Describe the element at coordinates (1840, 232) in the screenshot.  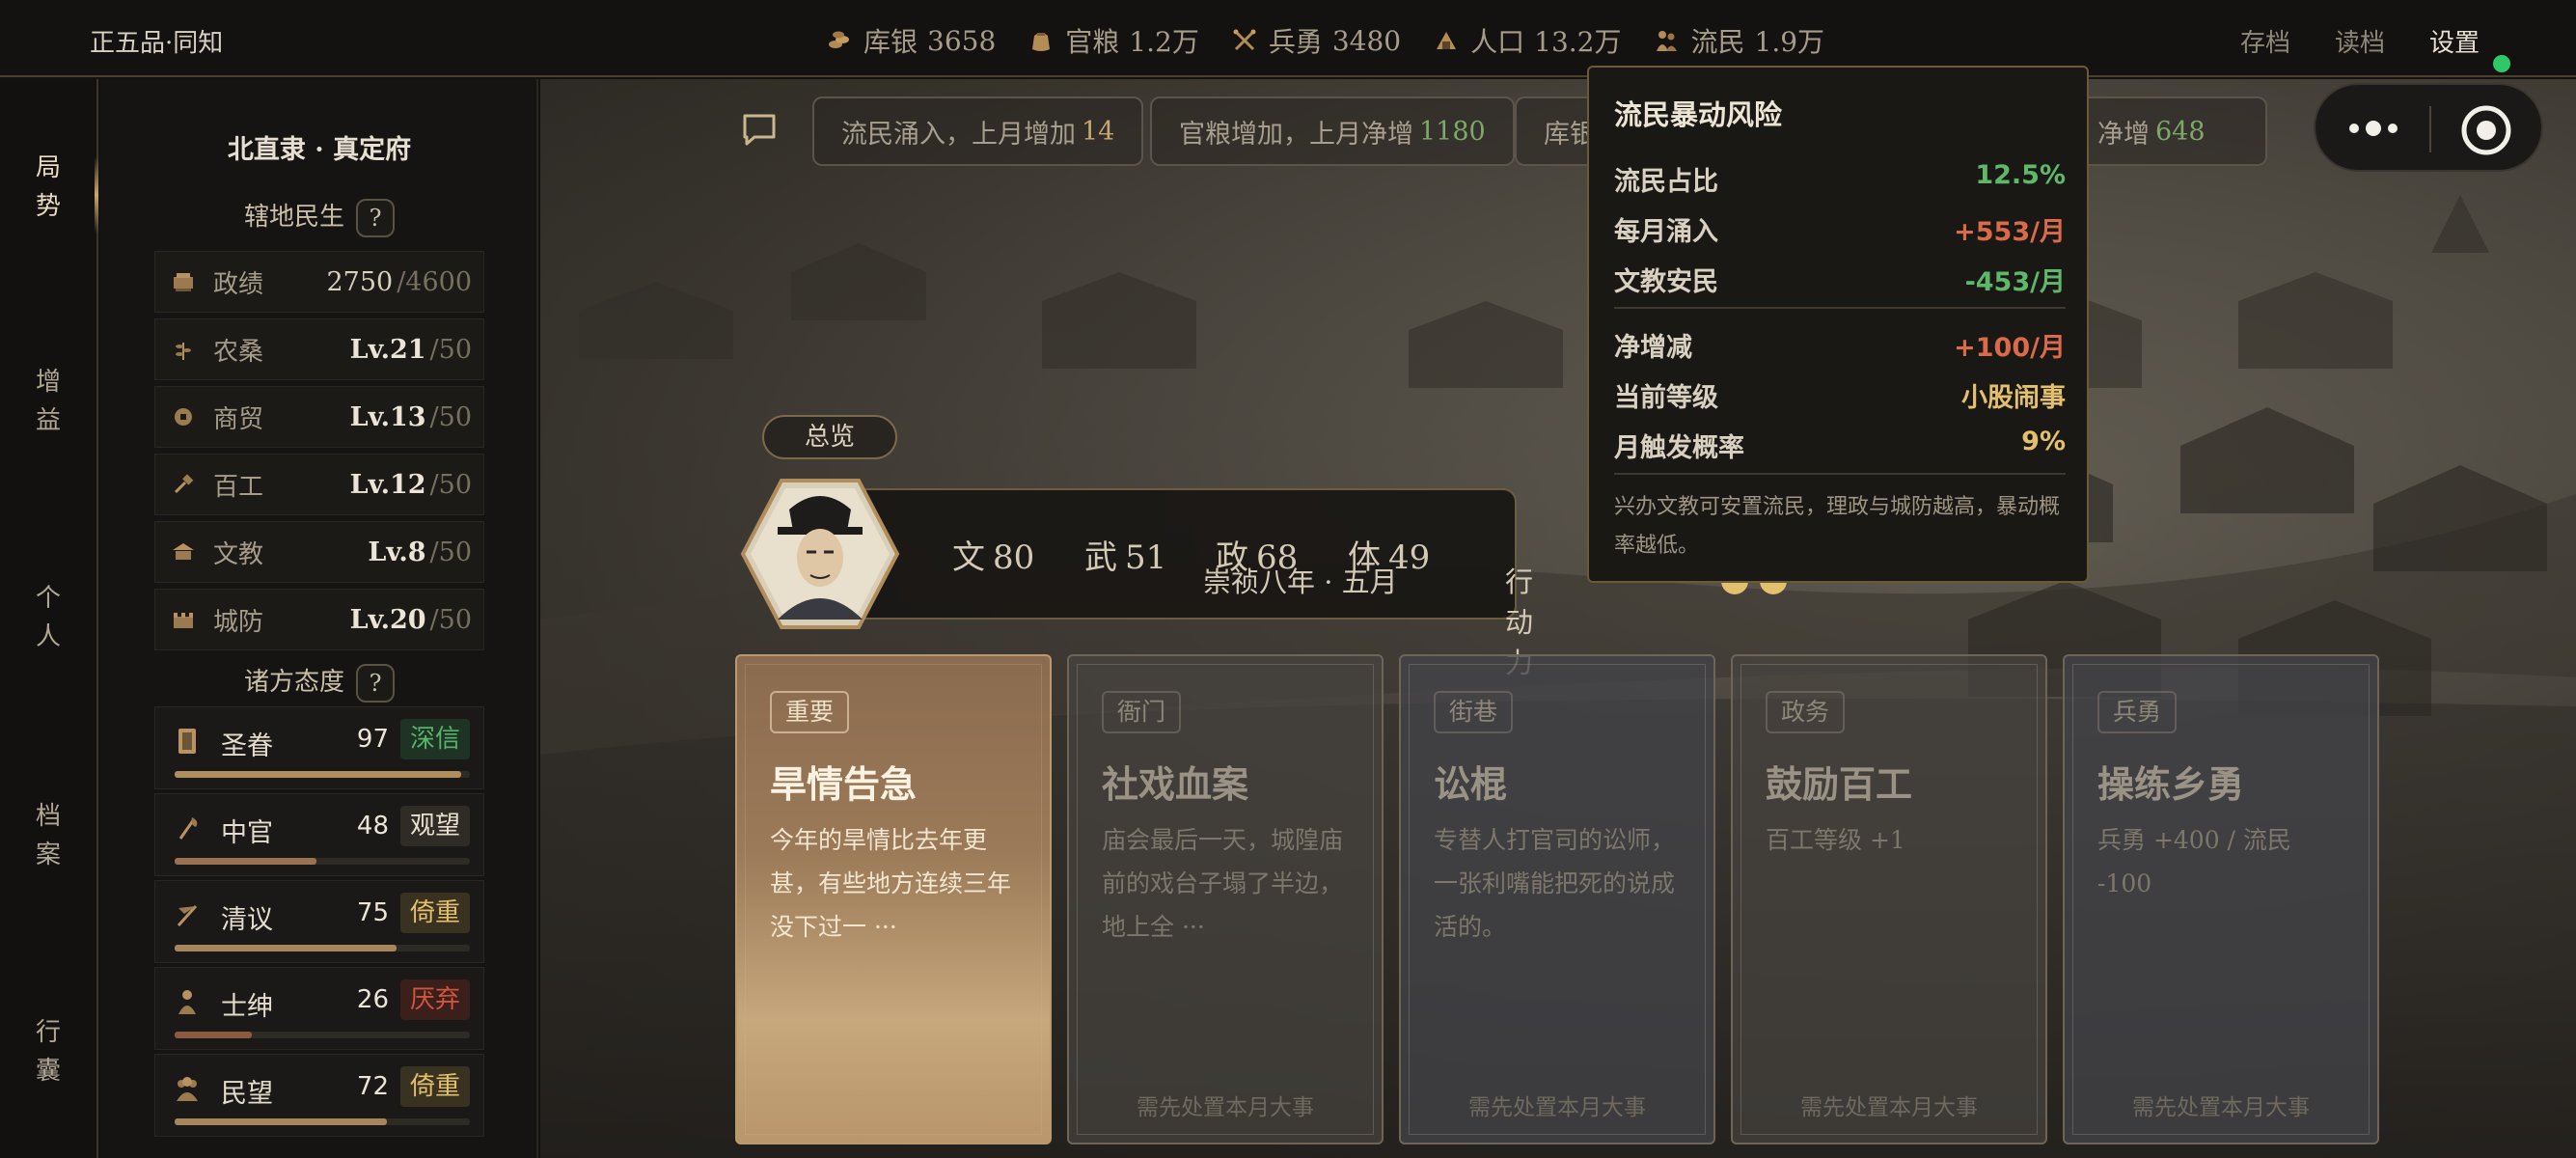
I see `tooltip-row: 每月涌入 +553/月` at that location.